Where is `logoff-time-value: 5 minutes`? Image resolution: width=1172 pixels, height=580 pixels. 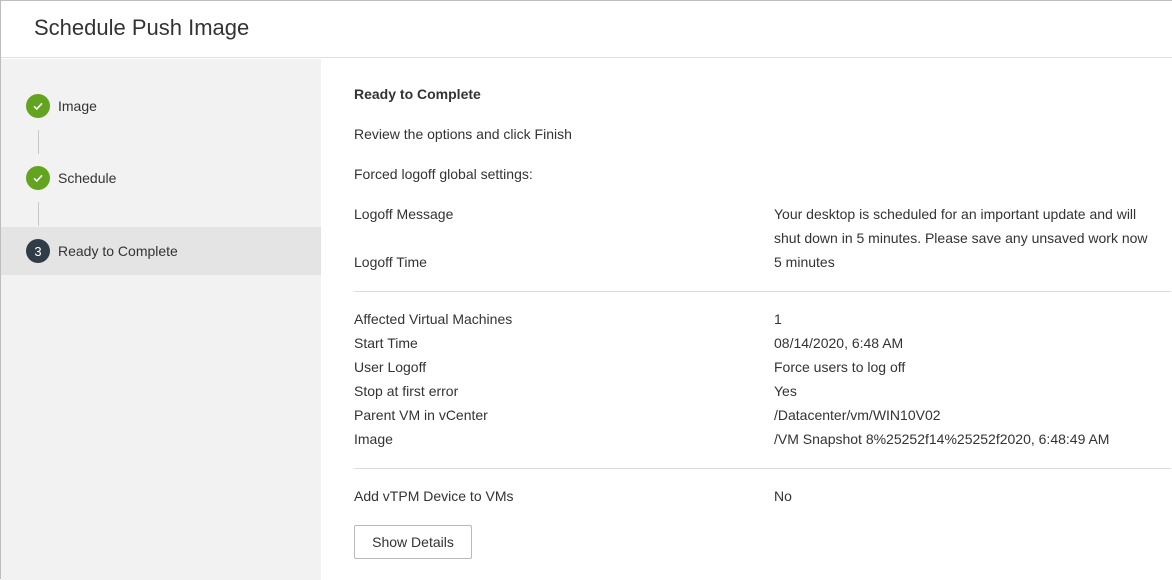
logoff-time-value: 5 minutes is located at coordinates (804, 262).